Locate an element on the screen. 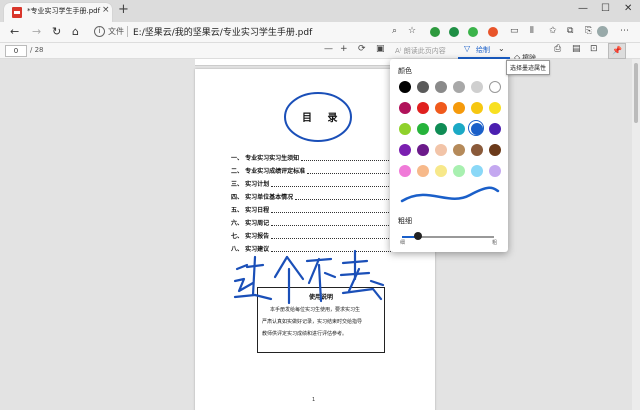 This screenshot has width=640, height=410. file-label: 文件 is located at coordinates (116, 31).